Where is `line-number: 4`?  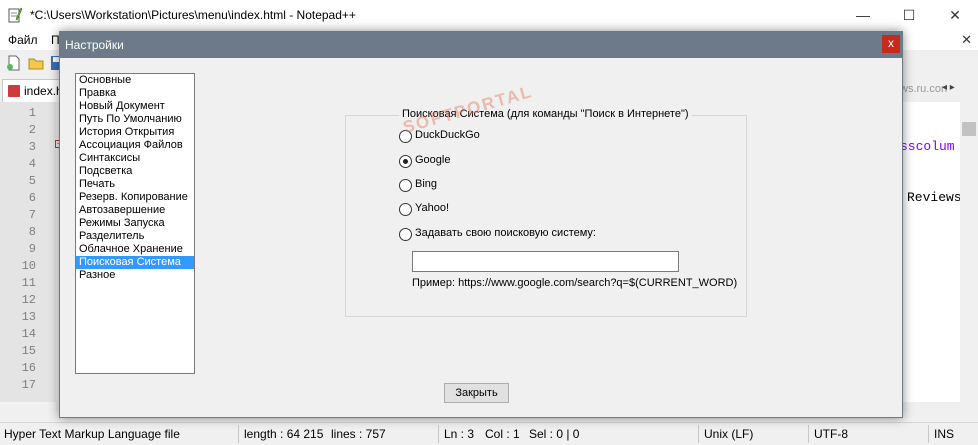
line-number: 4 is located at coordinates (32, 164).